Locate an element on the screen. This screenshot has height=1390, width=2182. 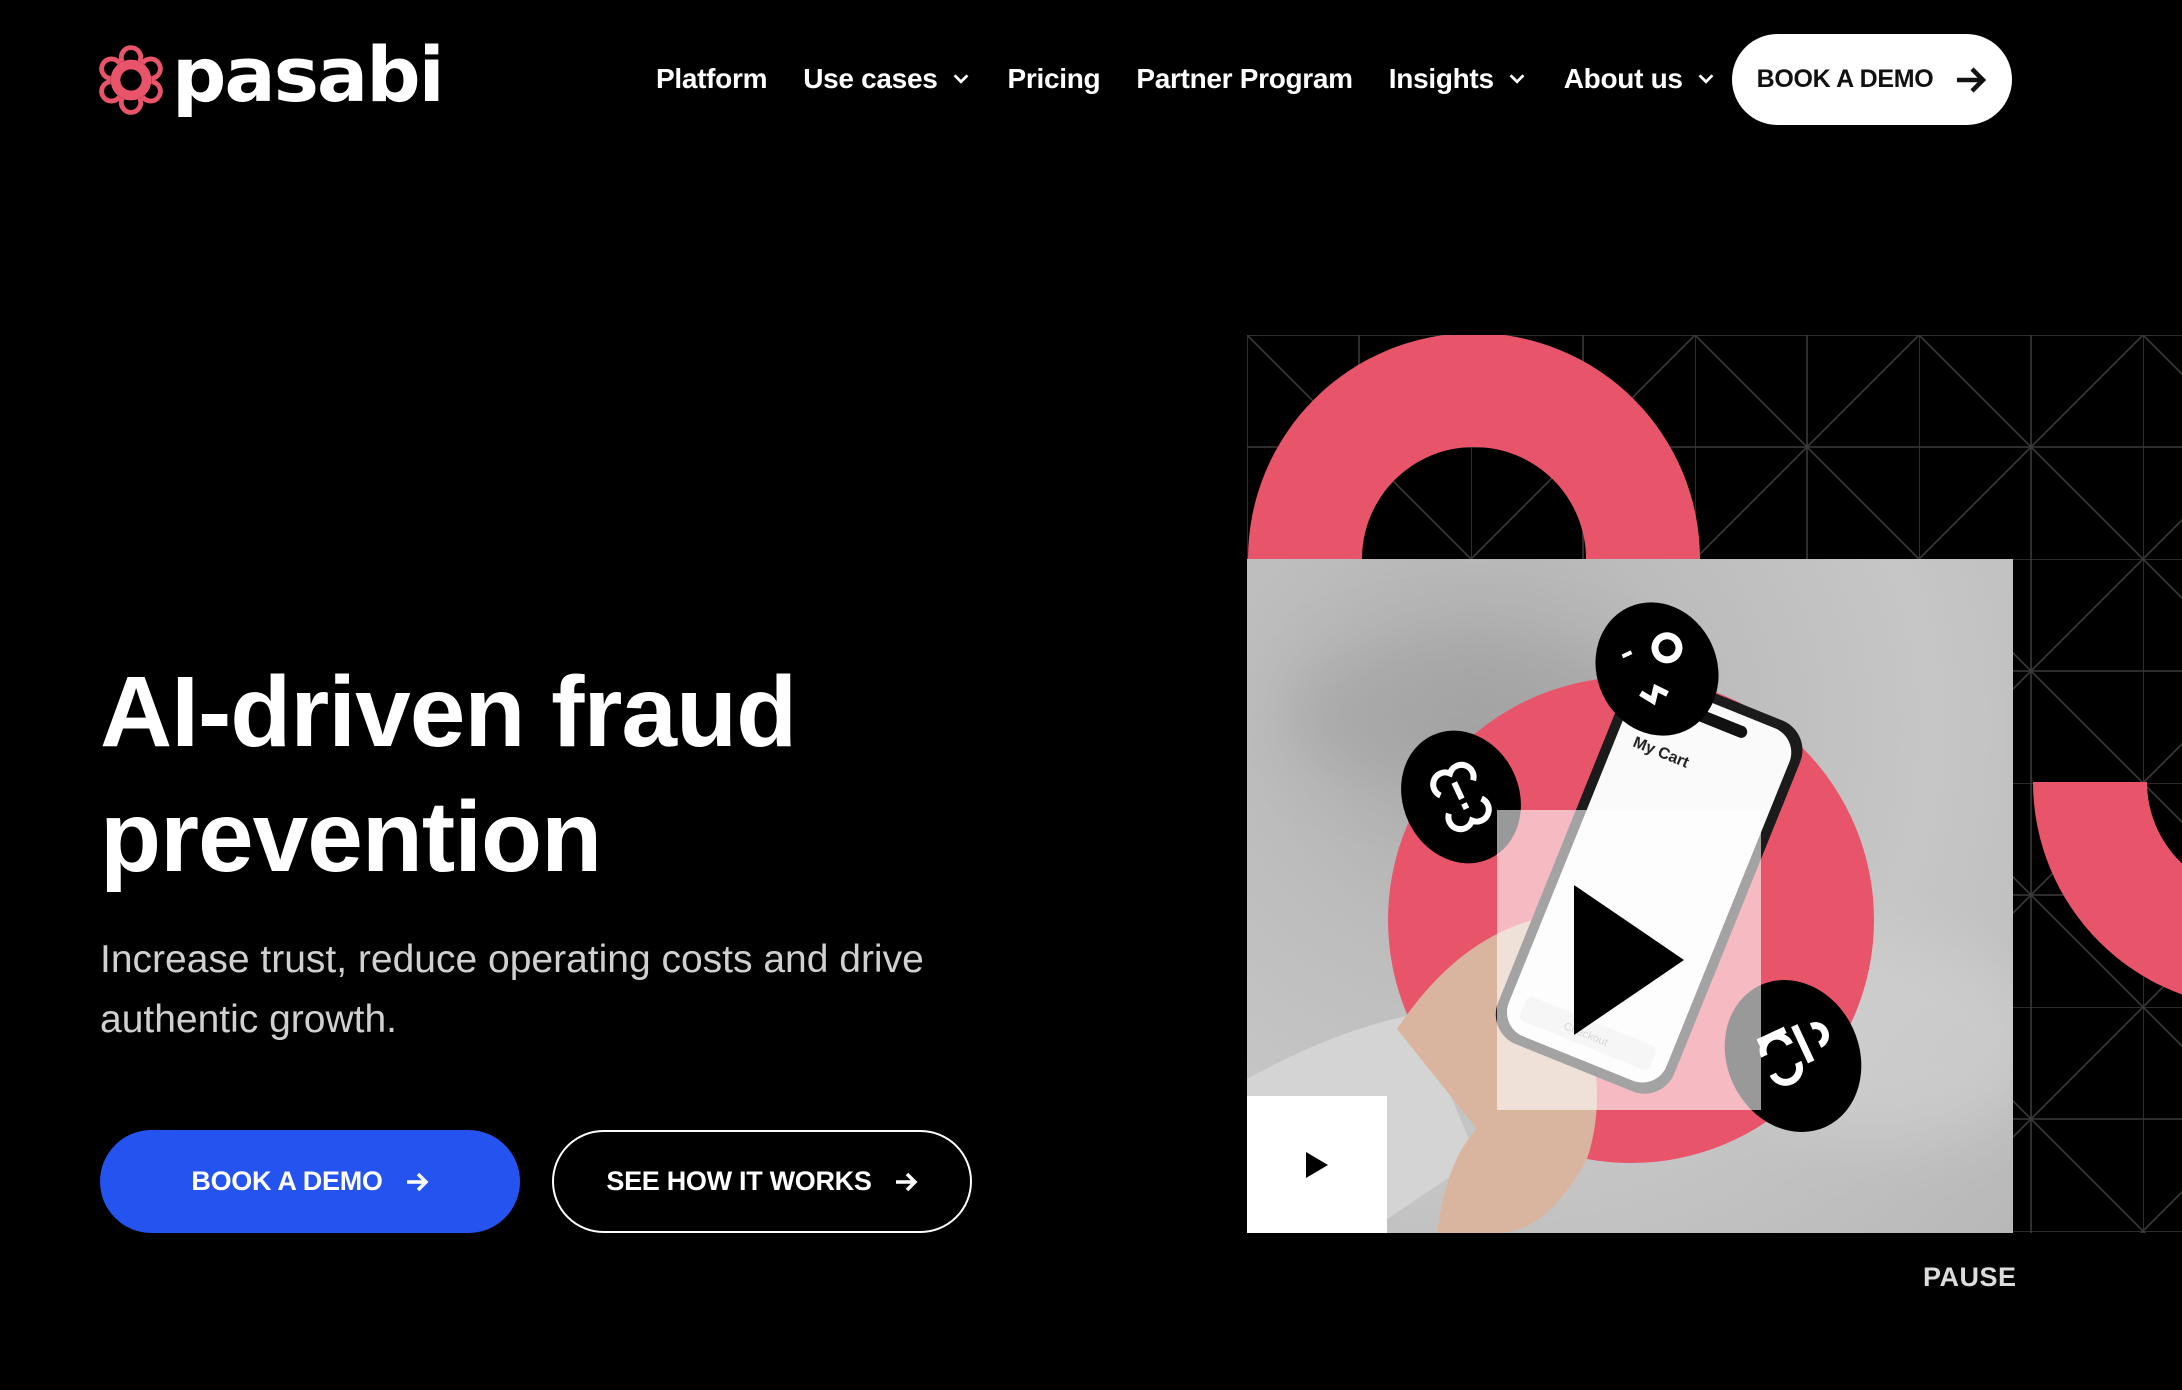
nav-item-insights: Insights is located at coordinates (1458, 79).